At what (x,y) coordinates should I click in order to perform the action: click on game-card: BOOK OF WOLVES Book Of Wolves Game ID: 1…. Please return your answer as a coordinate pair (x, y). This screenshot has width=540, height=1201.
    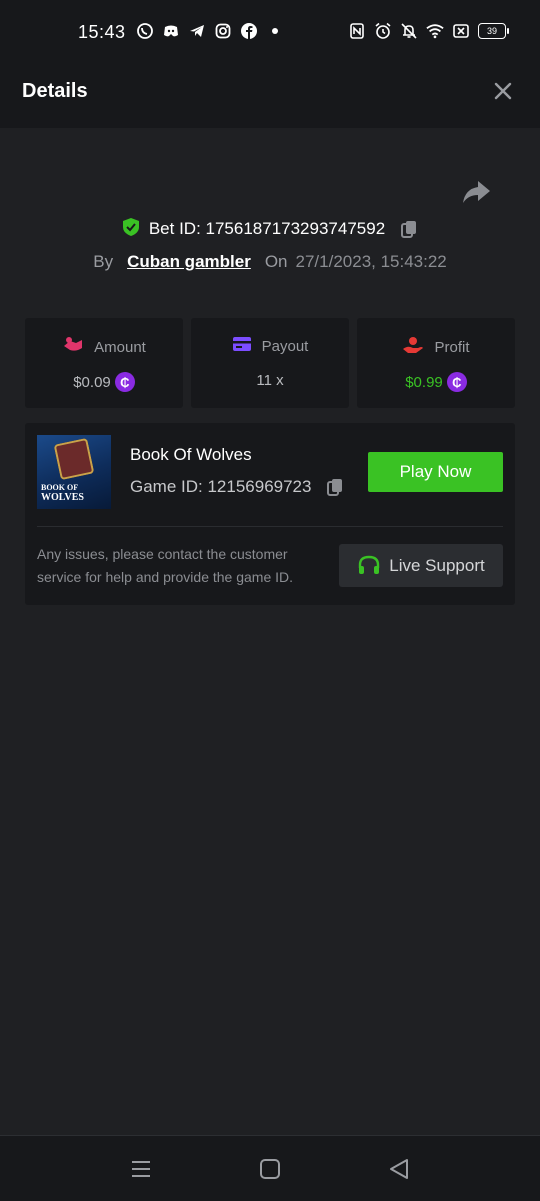
    Looking at the image, I should click on (270, 514).